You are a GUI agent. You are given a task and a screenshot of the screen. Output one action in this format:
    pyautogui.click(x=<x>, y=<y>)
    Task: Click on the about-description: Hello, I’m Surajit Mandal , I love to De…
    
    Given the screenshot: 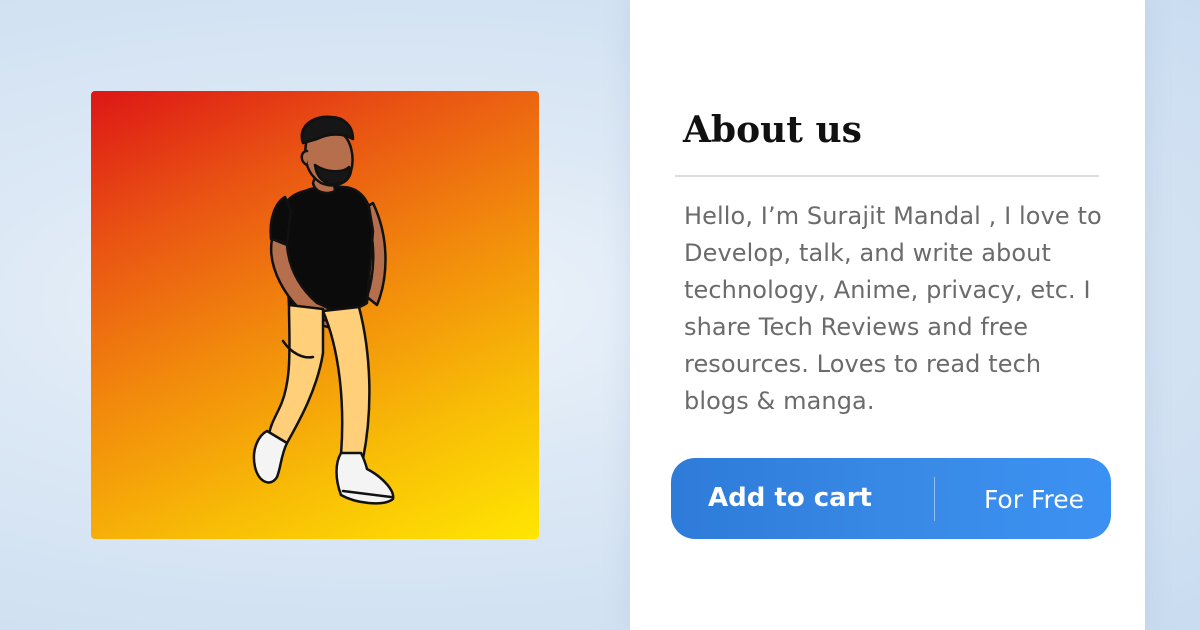 What is the action you would take?
    pyautogui.click(x=893, y=308)
    